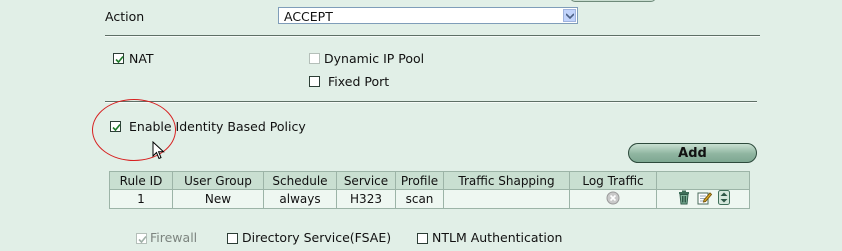  Describe the element at coordinates (300, 180) in the screenshot. I see `column-header-schedule: Schedule` at that location.